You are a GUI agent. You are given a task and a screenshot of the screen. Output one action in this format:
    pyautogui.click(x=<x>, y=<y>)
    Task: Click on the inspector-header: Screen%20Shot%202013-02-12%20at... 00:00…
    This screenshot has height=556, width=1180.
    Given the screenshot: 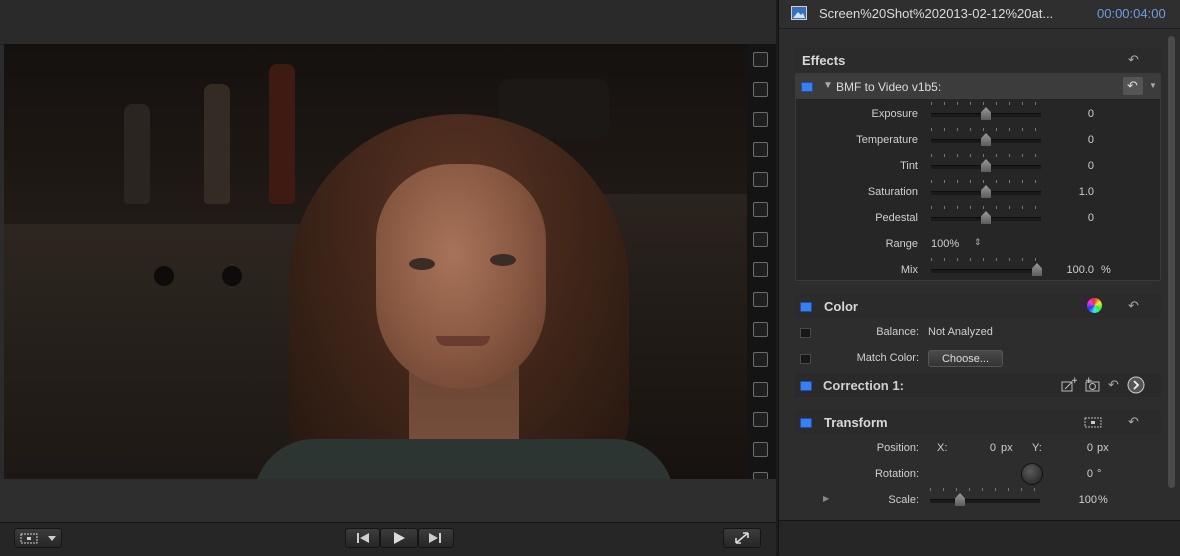 What is the action you would take?
    pyautogui.click(x=979, y=14)
    